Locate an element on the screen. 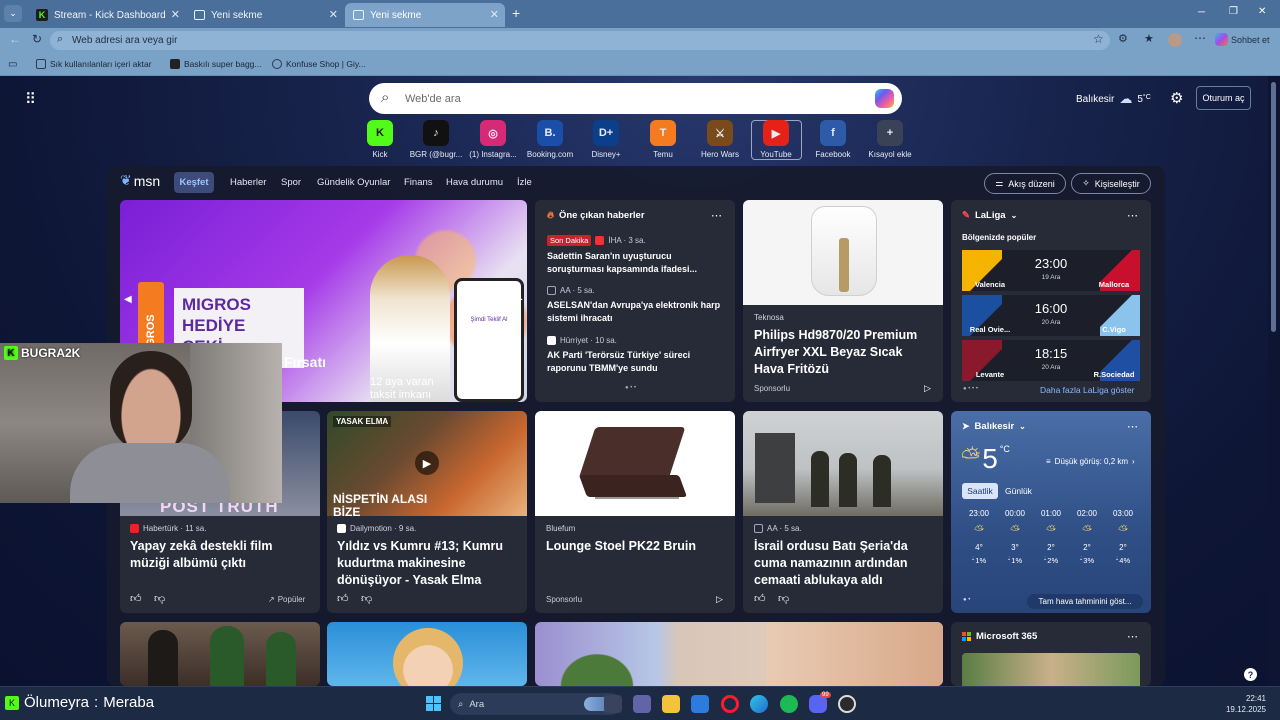 This screenshot has height=720, width=1280. edge-icon is located at coordinates (759, 704).